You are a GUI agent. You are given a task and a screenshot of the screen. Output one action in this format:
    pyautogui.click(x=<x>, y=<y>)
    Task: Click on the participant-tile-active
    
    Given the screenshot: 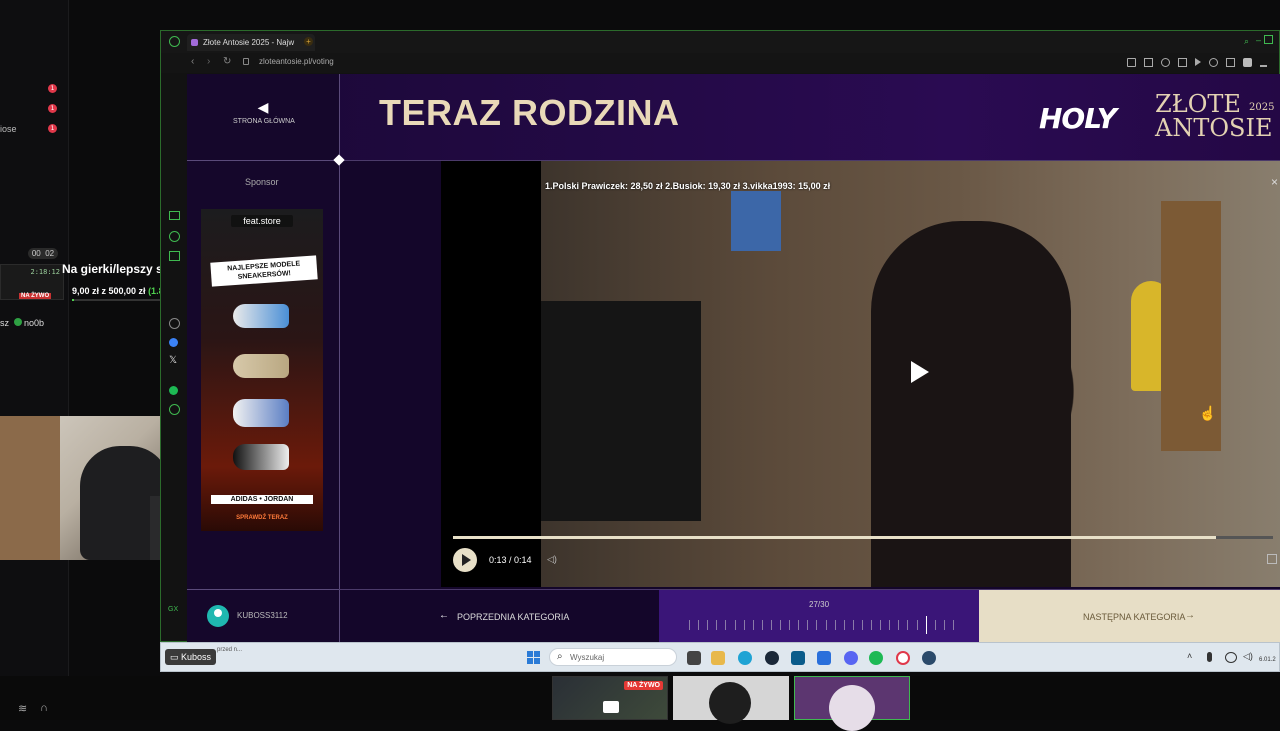 What is the action you would take?
    pyautogui.click(x=852, y=703)
    